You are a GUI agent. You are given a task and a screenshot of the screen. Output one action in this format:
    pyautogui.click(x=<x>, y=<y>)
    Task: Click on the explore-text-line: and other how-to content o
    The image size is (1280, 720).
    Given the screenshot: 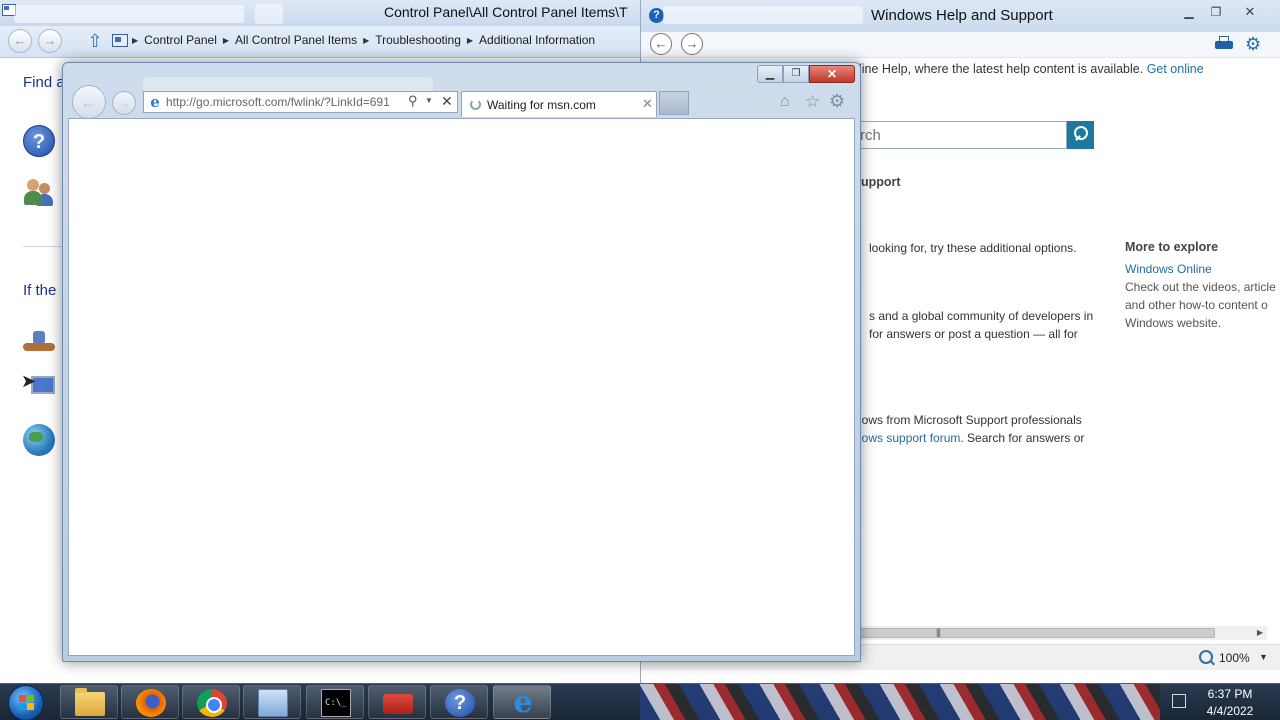 What is the action you would take?
    pyautogui.click(x=1196, y=305)
    